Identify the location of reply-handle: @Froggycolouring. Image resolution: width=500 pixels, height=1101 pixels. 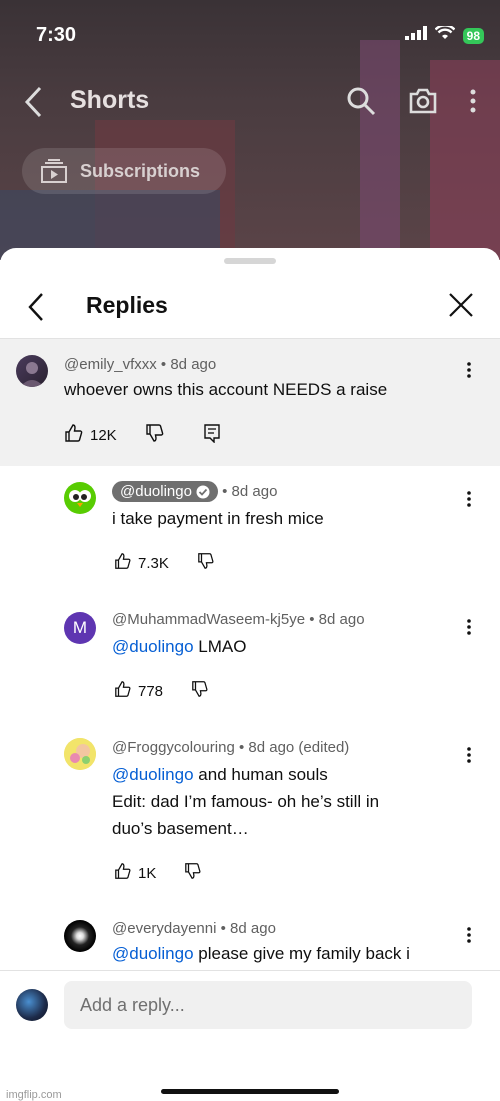
(173, 747).